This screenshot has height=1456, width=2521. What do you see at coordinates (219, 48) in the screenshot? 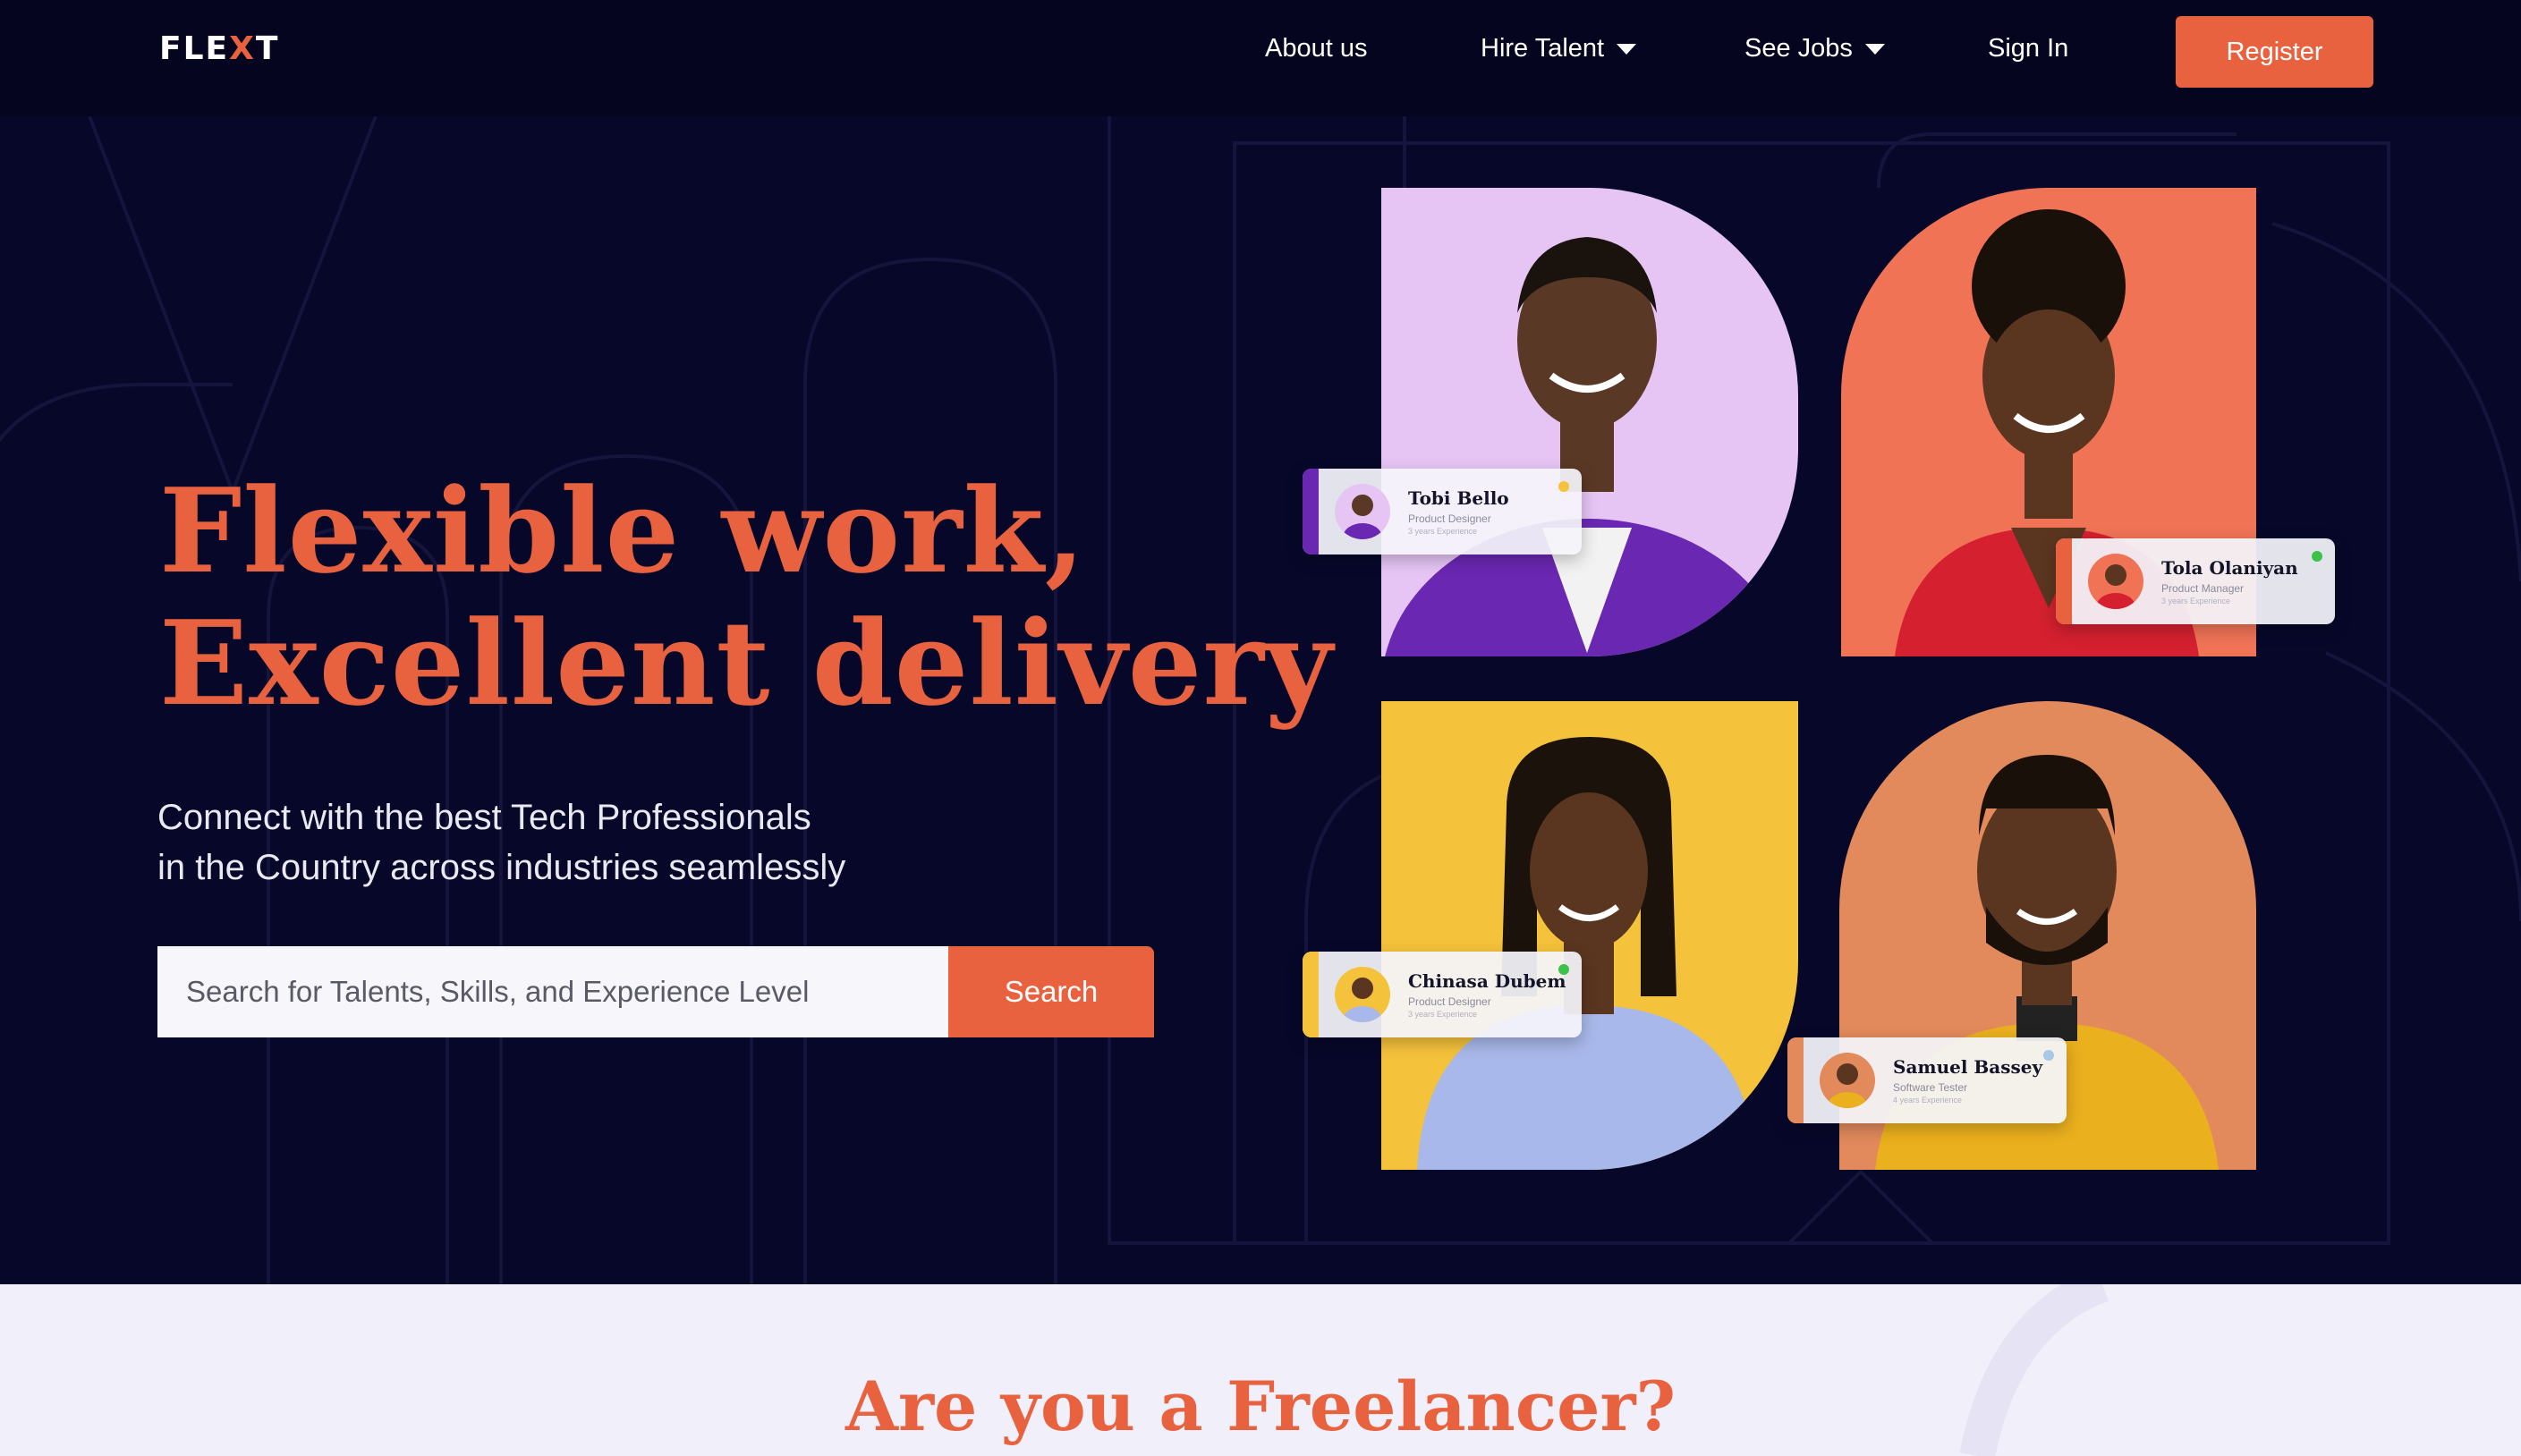
I see `logo: FLEXT` at bounding box center [219, 48].